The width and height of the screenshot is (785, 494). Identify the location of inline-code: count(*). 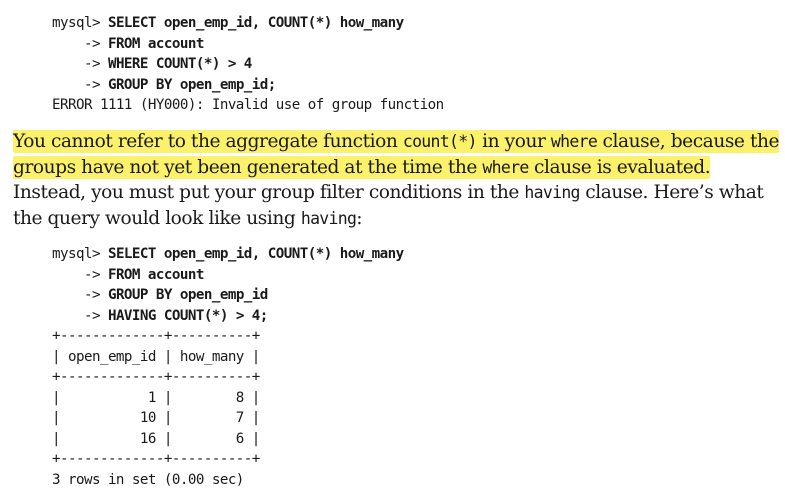
(440, 141).